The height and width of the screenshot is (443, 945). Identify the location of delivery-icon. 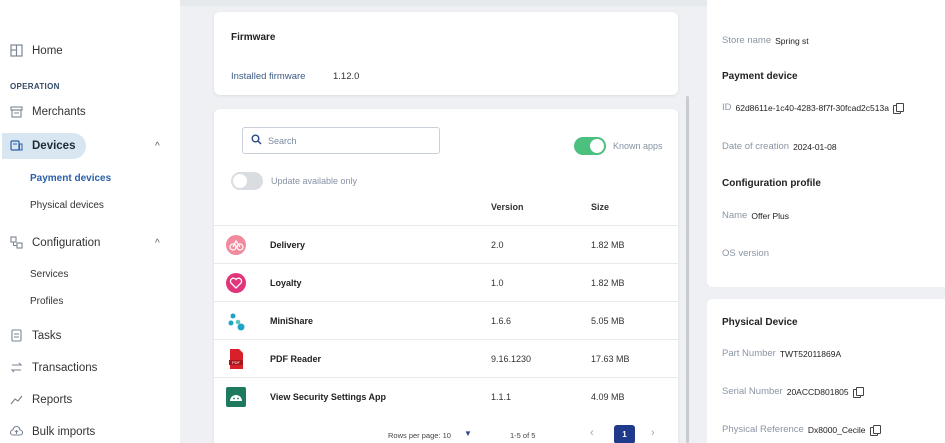
(236, 245).